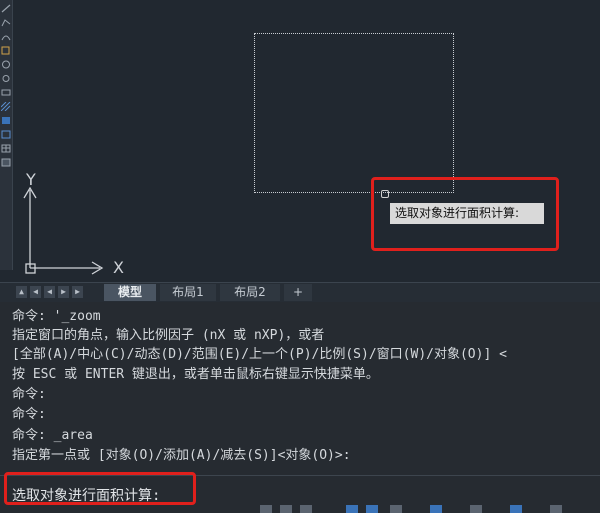 The image size is (600, 513). What do you see at coordinates (6, 50) in the screenshot?
I see `move-icon` at bounding box center [6, 50].